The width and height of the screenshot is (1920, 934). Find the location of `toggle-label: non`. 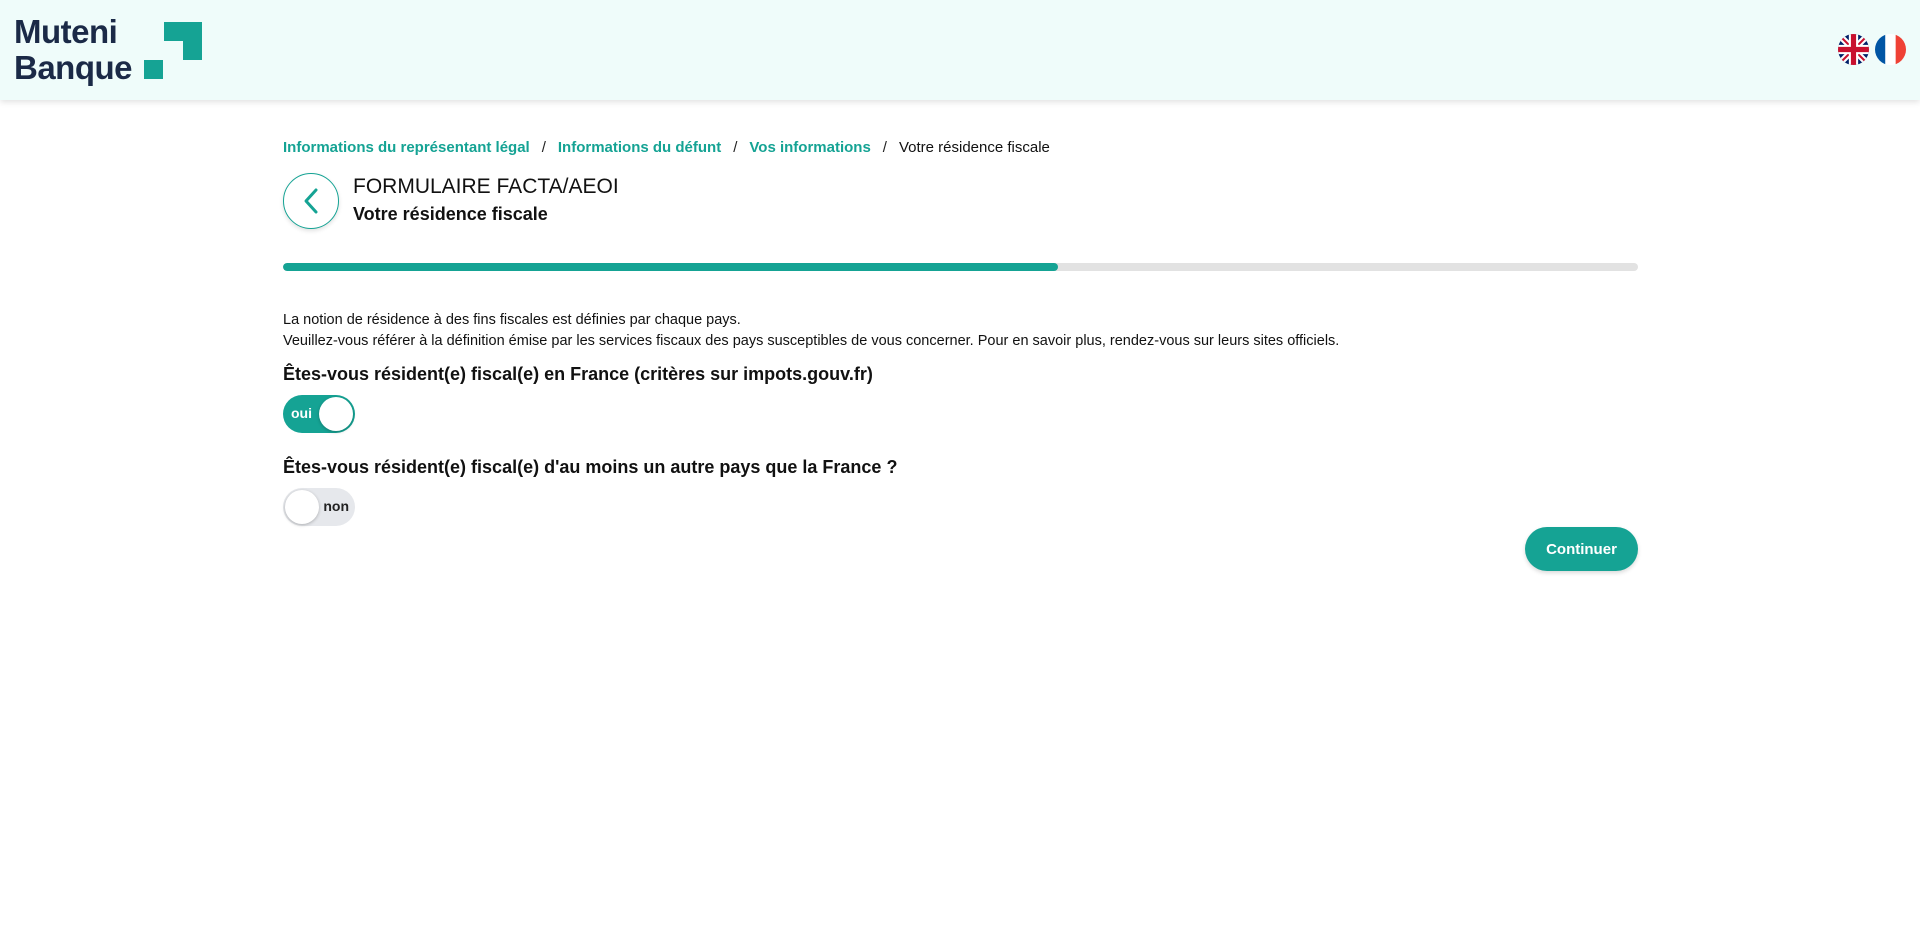

toggle-label: non is located at coordinates (336, 506).